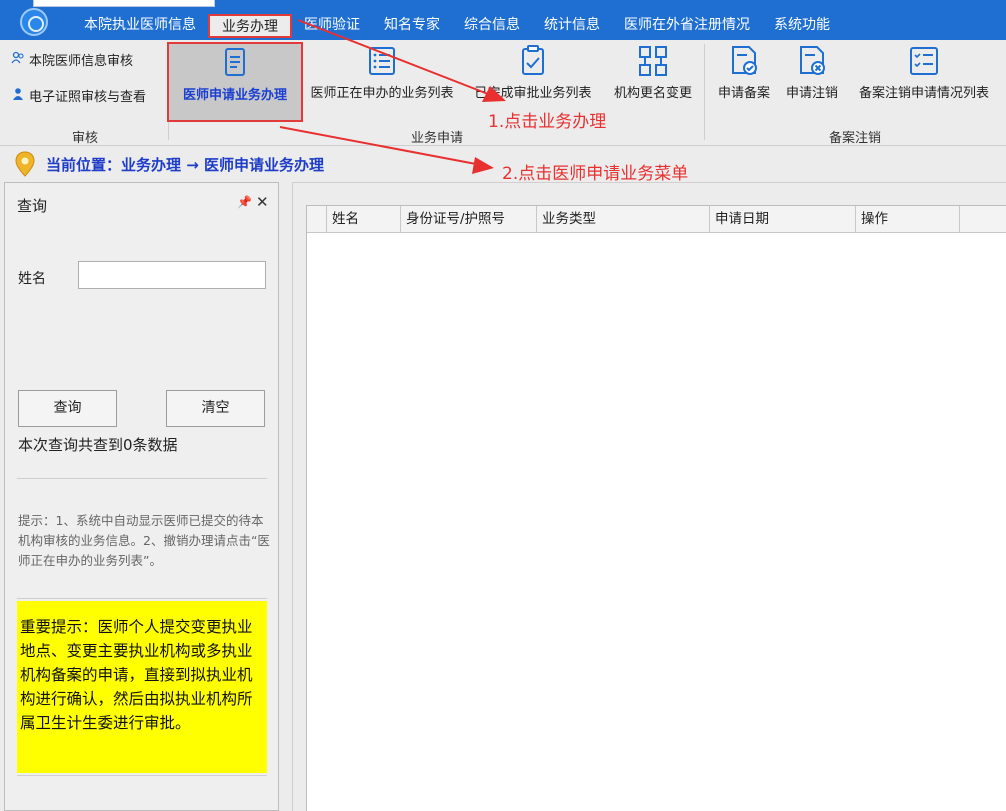  I want to click on apply-filing-label: 申请备案, so click(743, 93).